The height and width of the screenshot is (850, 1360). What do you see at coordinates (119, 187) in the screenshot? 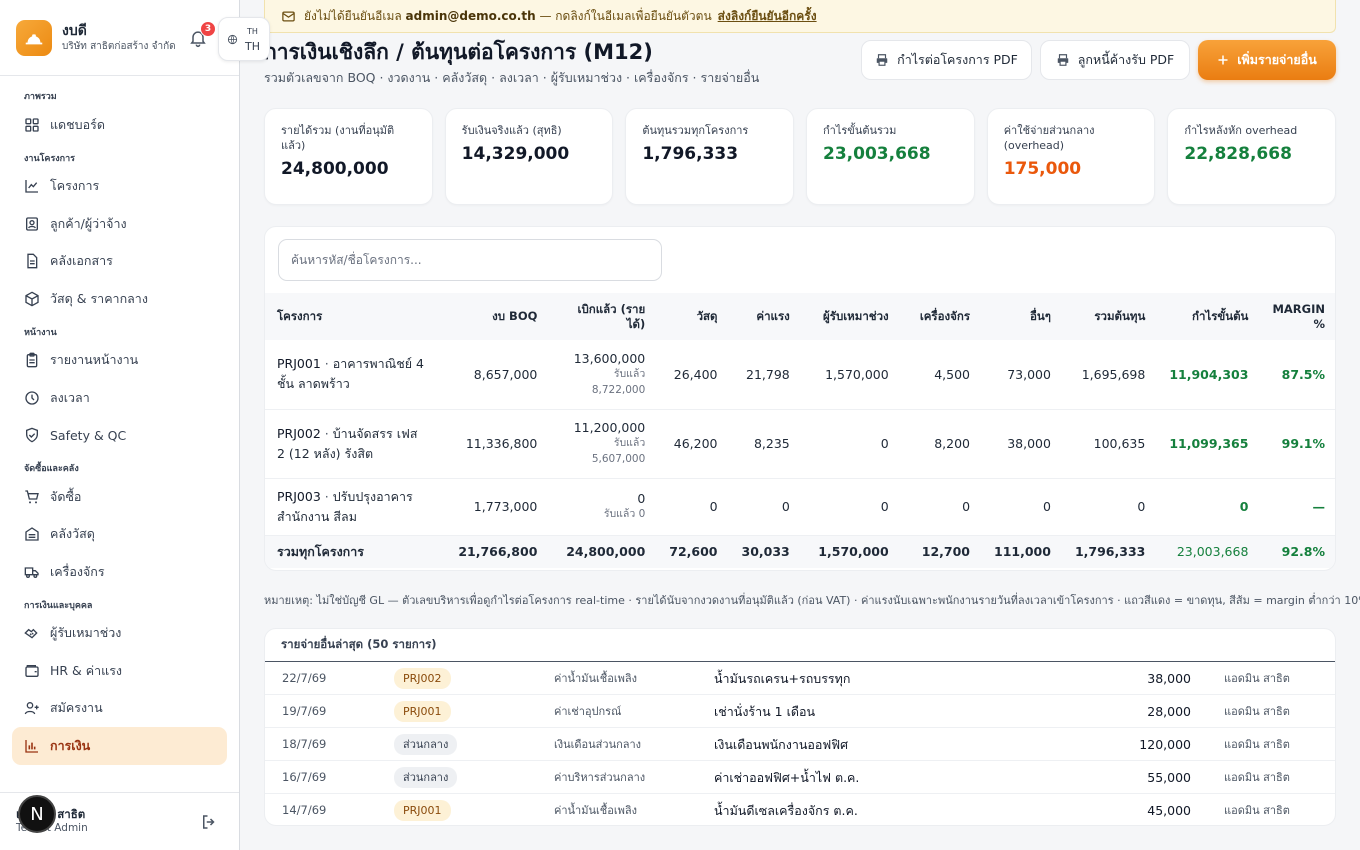
I see `sidebar-item-projects: โครงการ` at bounding box center [119, 187].